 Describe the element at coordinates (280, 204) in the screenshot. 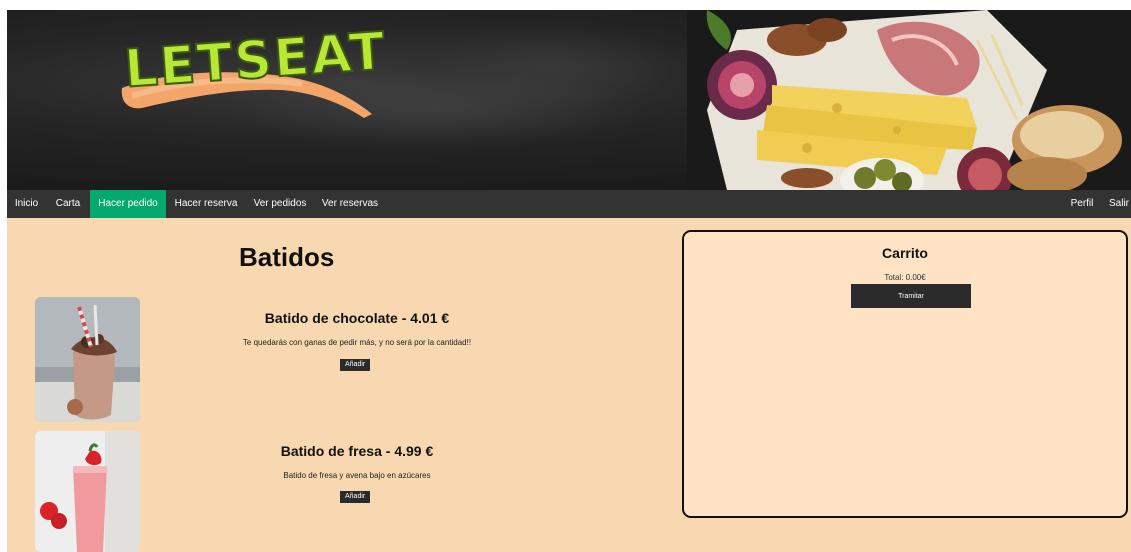

I see `nav-ver-pedidos: Ver pedidos` at that location.